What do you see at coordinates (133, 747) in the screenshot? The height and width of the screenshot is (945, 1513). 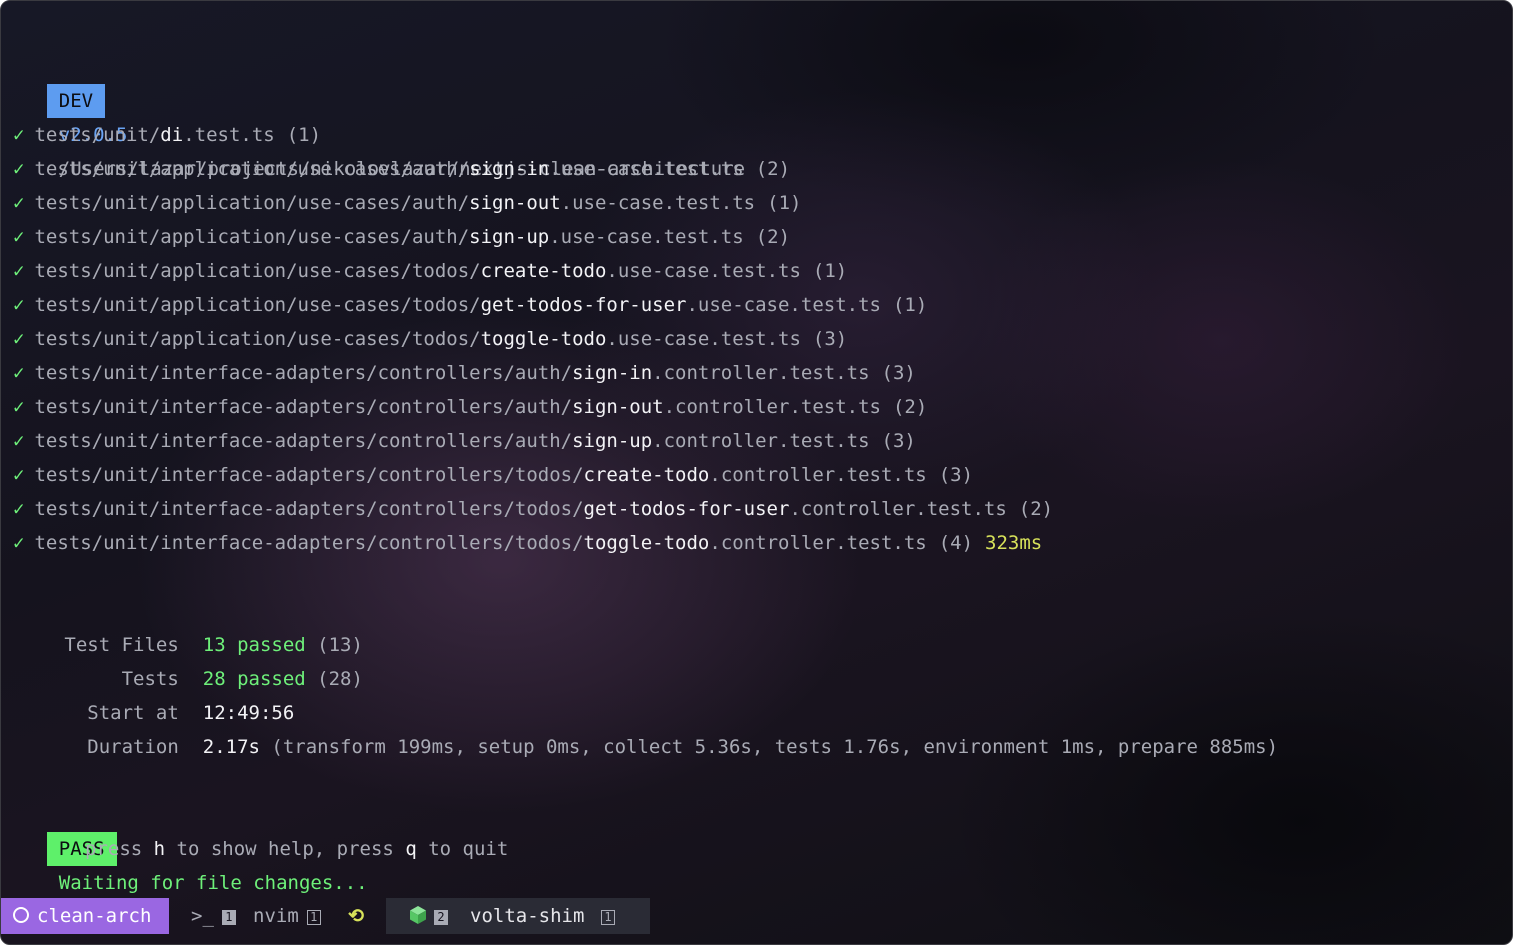 I see `summary-label: Duration` at bounding box center [133, 747].